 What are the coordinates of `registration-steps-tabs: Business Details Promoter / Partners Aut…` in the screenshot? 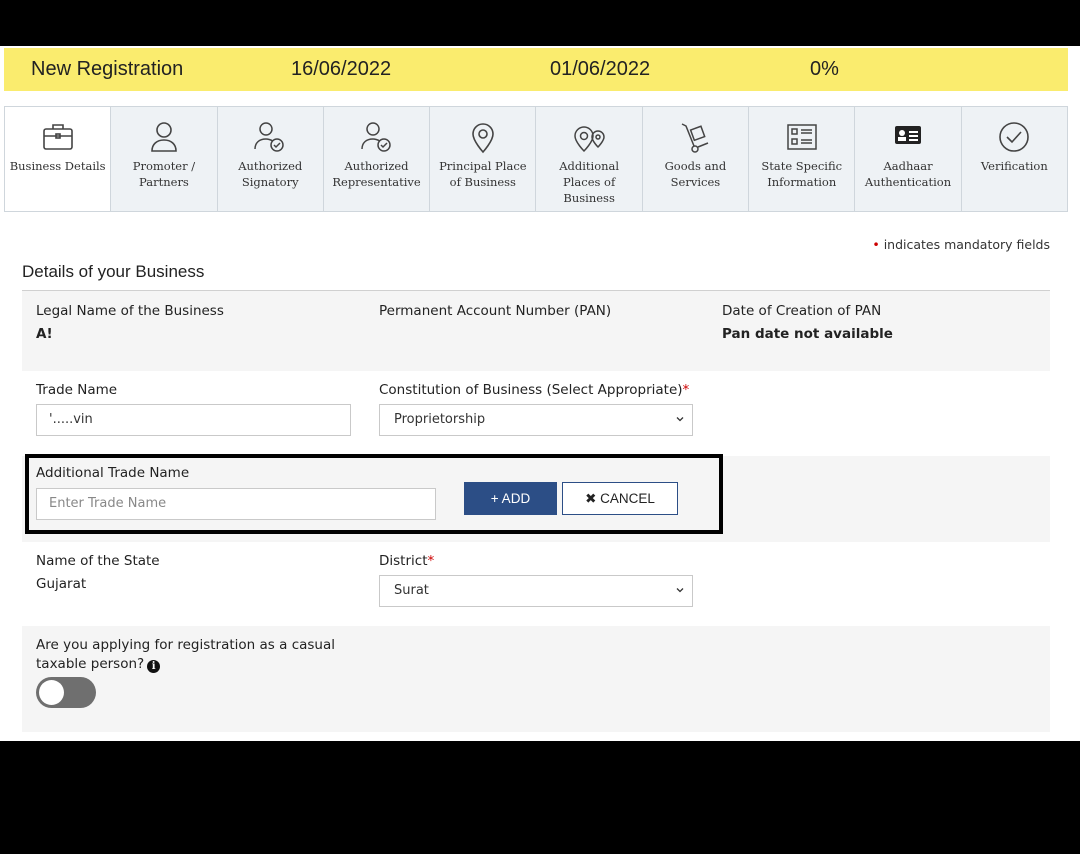 It's located at (536, 159).